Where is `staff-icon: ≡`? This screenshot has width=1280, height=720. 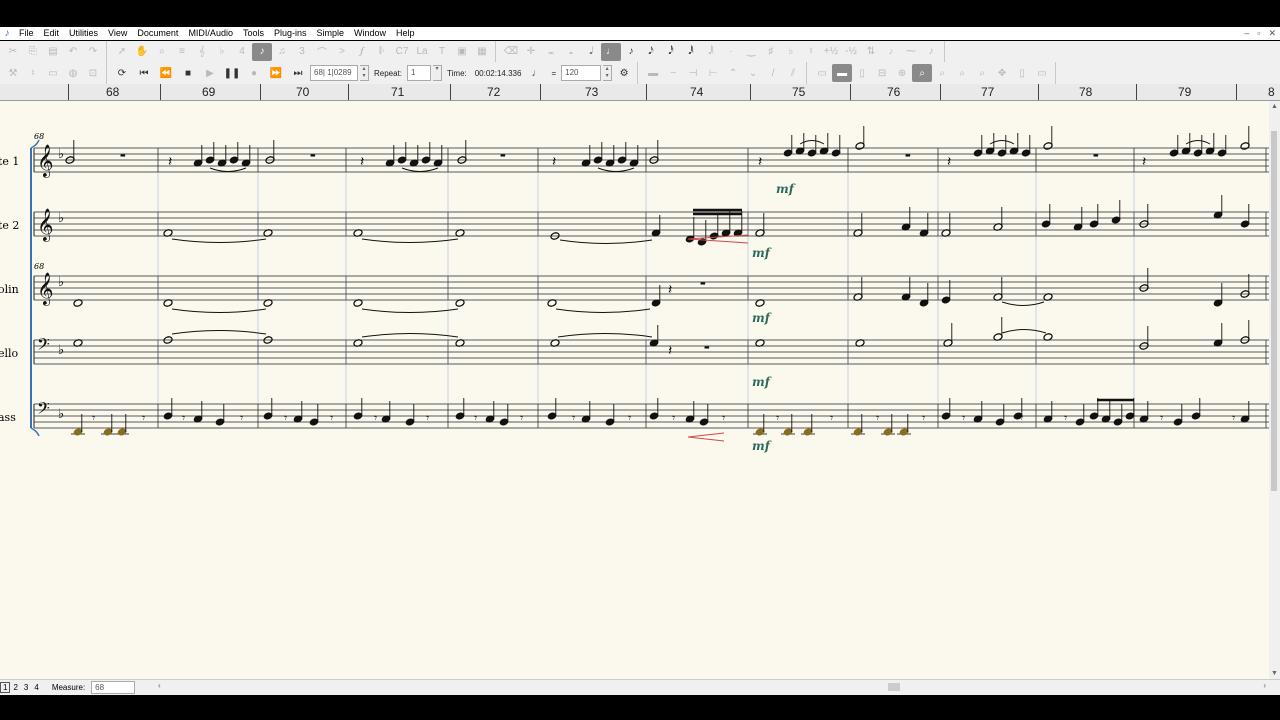
staff-icon: ≡ is located at coordinates (182, 52).